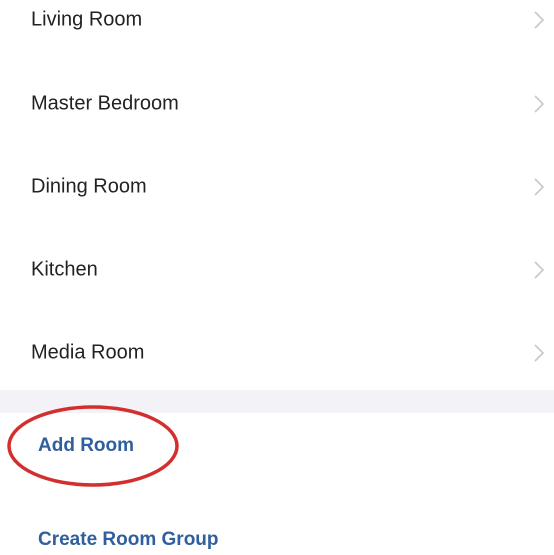 This screenshot has height=555, width=554. Describe the element at coordinates (277, 401) in the screenshot. I see `section-divider` at that location.